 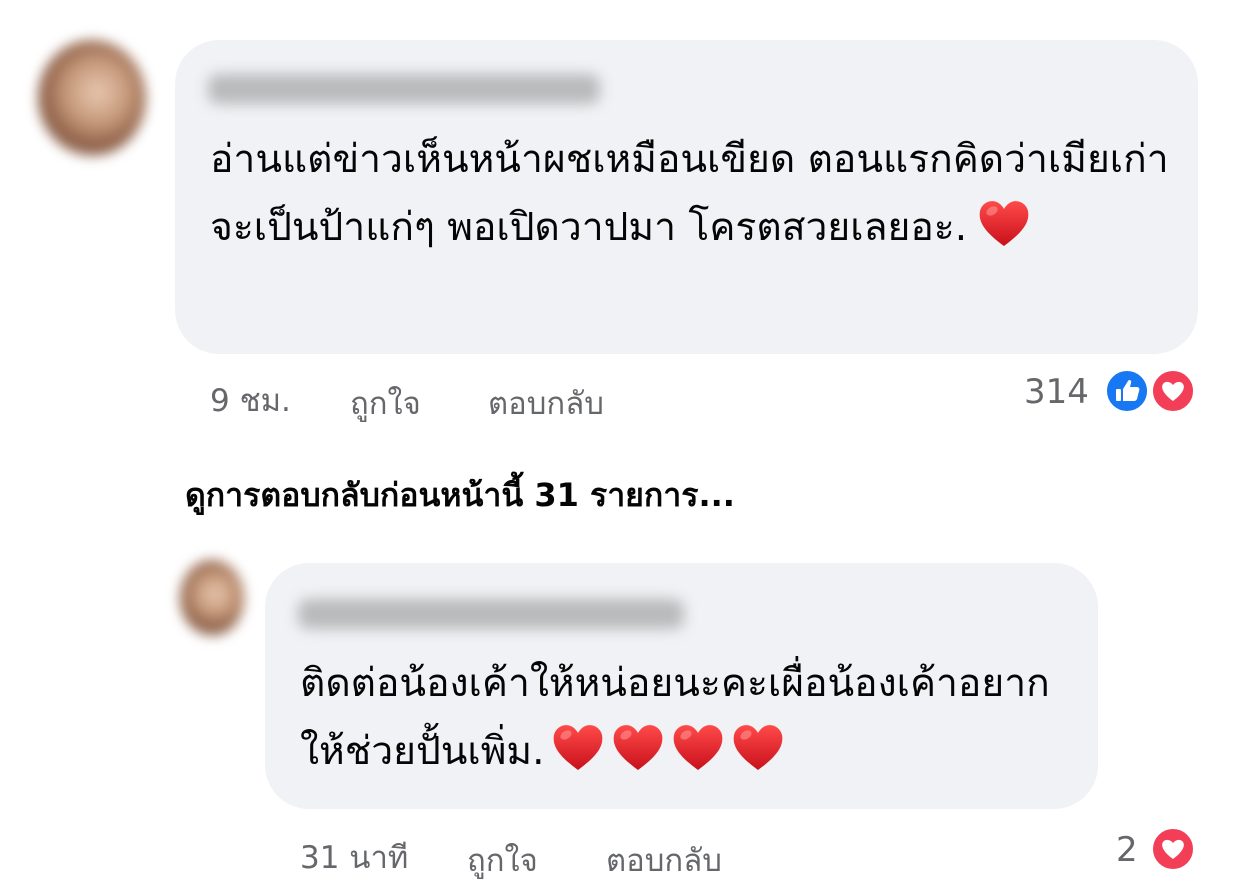 What do you see at coordinates (385, 403) in the screenshot?
I see `comment-like-button: ถูกใจ` at bounding box center [385, 403].